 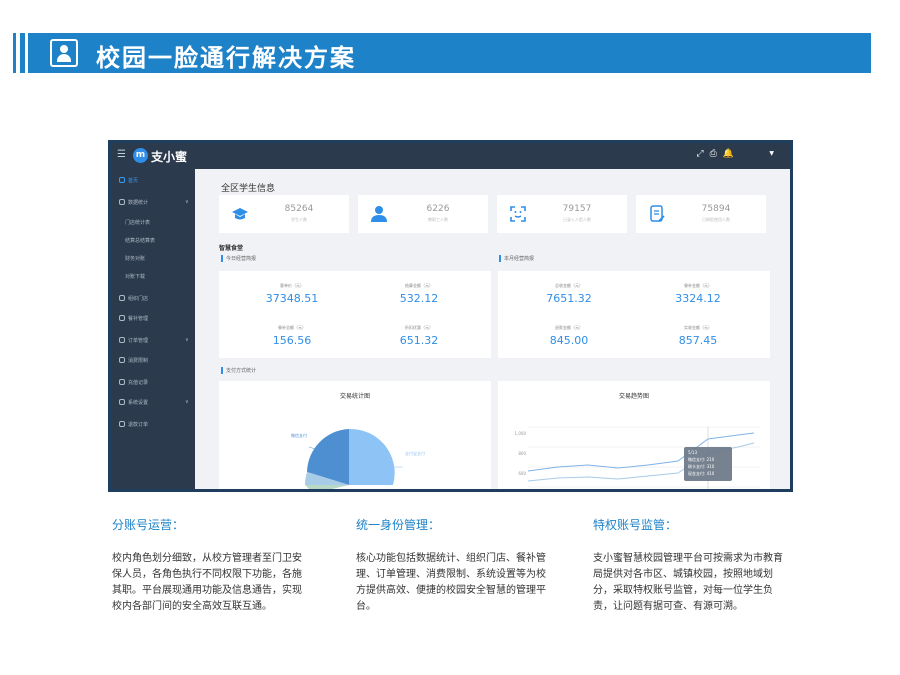 What do you see at coordinates (415, 453) in the screenshot?
I see `pie-legend-alipay: 支付宝支付` at bounding box center [415, 453].